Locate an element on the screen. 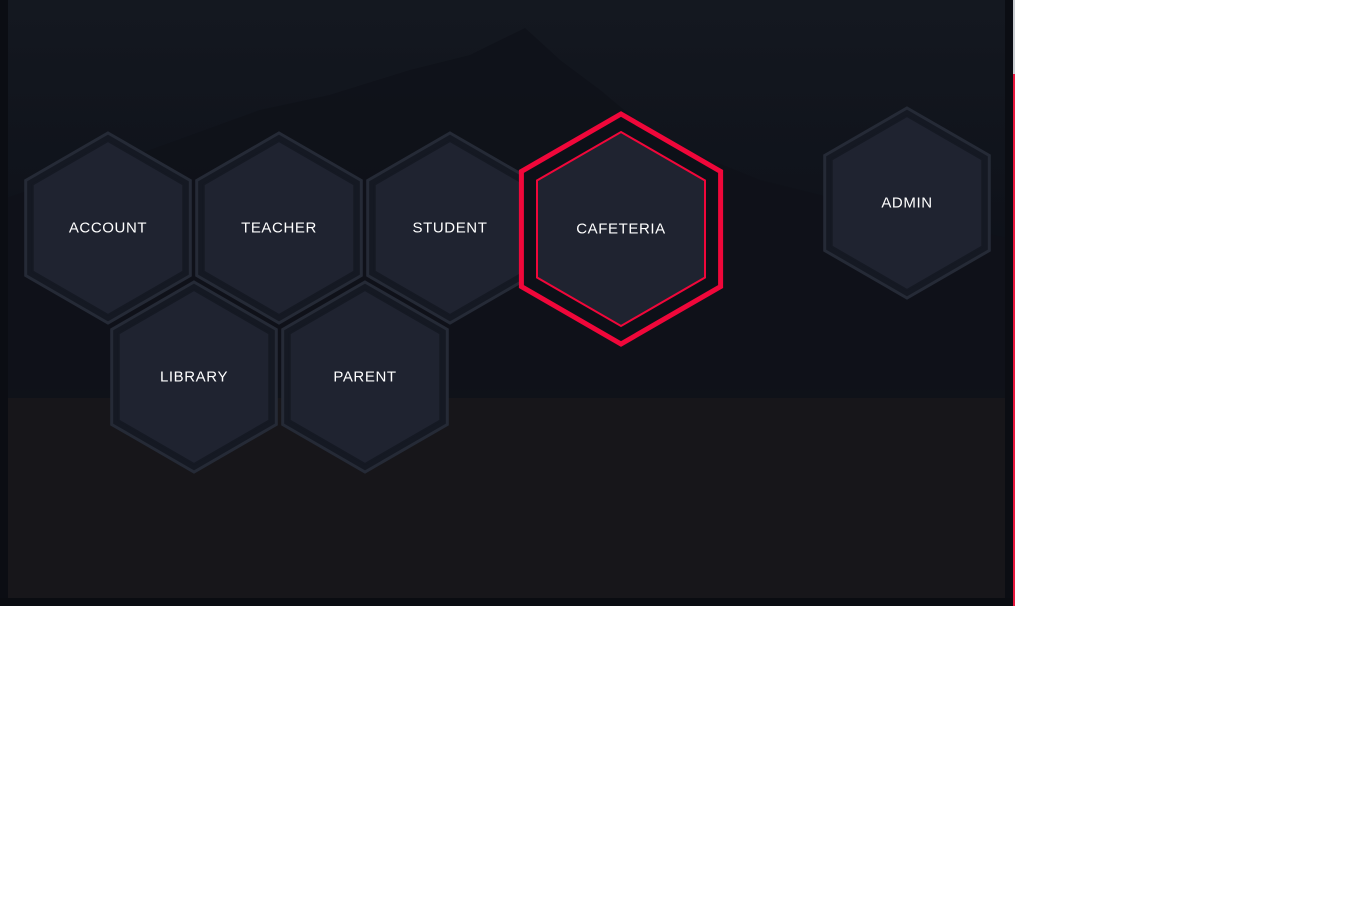 The width and height of the screenshot is (1350, 901). tile-cafeteria: CAFETERIA is located at coordinates (621, 229).